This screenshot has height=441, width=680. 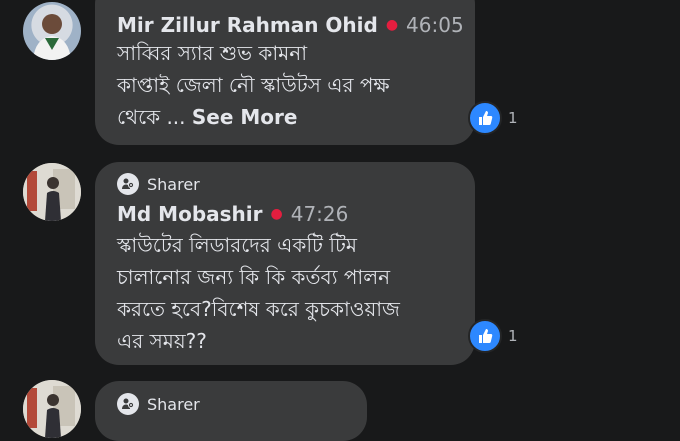 What do you see at coordinates (320, 214) in the screenshot?
I see `timestamp: 47:26` at bounding box center [320, 214].